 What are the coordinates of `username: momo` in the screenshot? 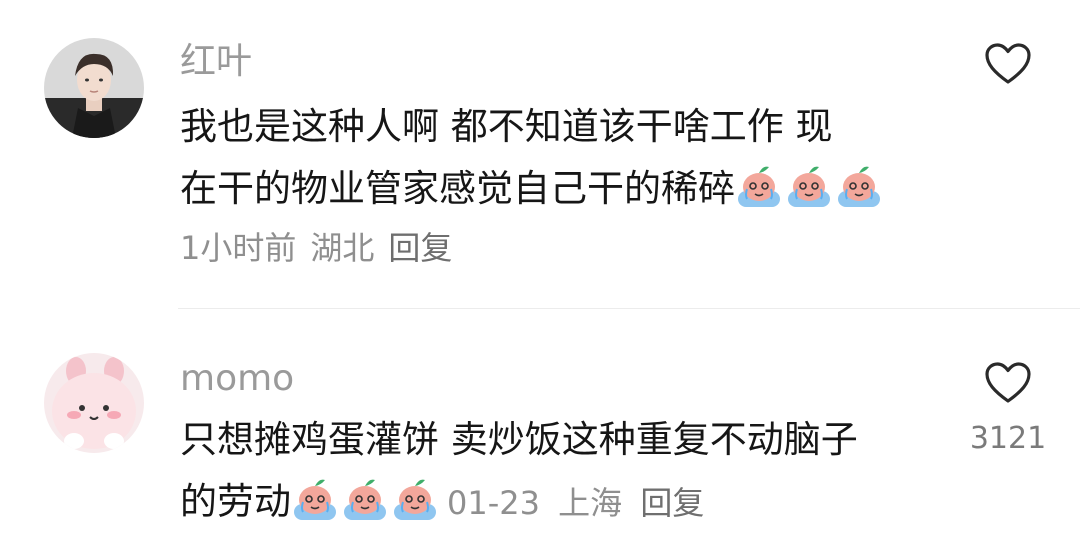 It's located at (237, 379).